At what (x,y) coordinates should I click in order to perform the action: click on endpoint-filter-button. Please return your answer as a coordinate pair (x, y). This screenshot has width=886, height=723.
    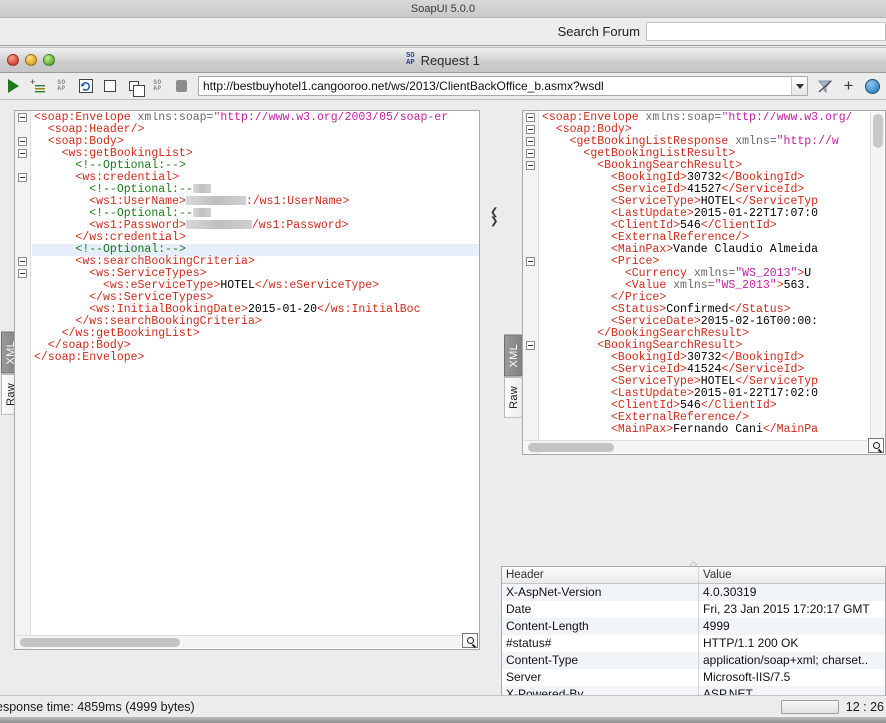
    Looking at the image, I should click on (824, 86).